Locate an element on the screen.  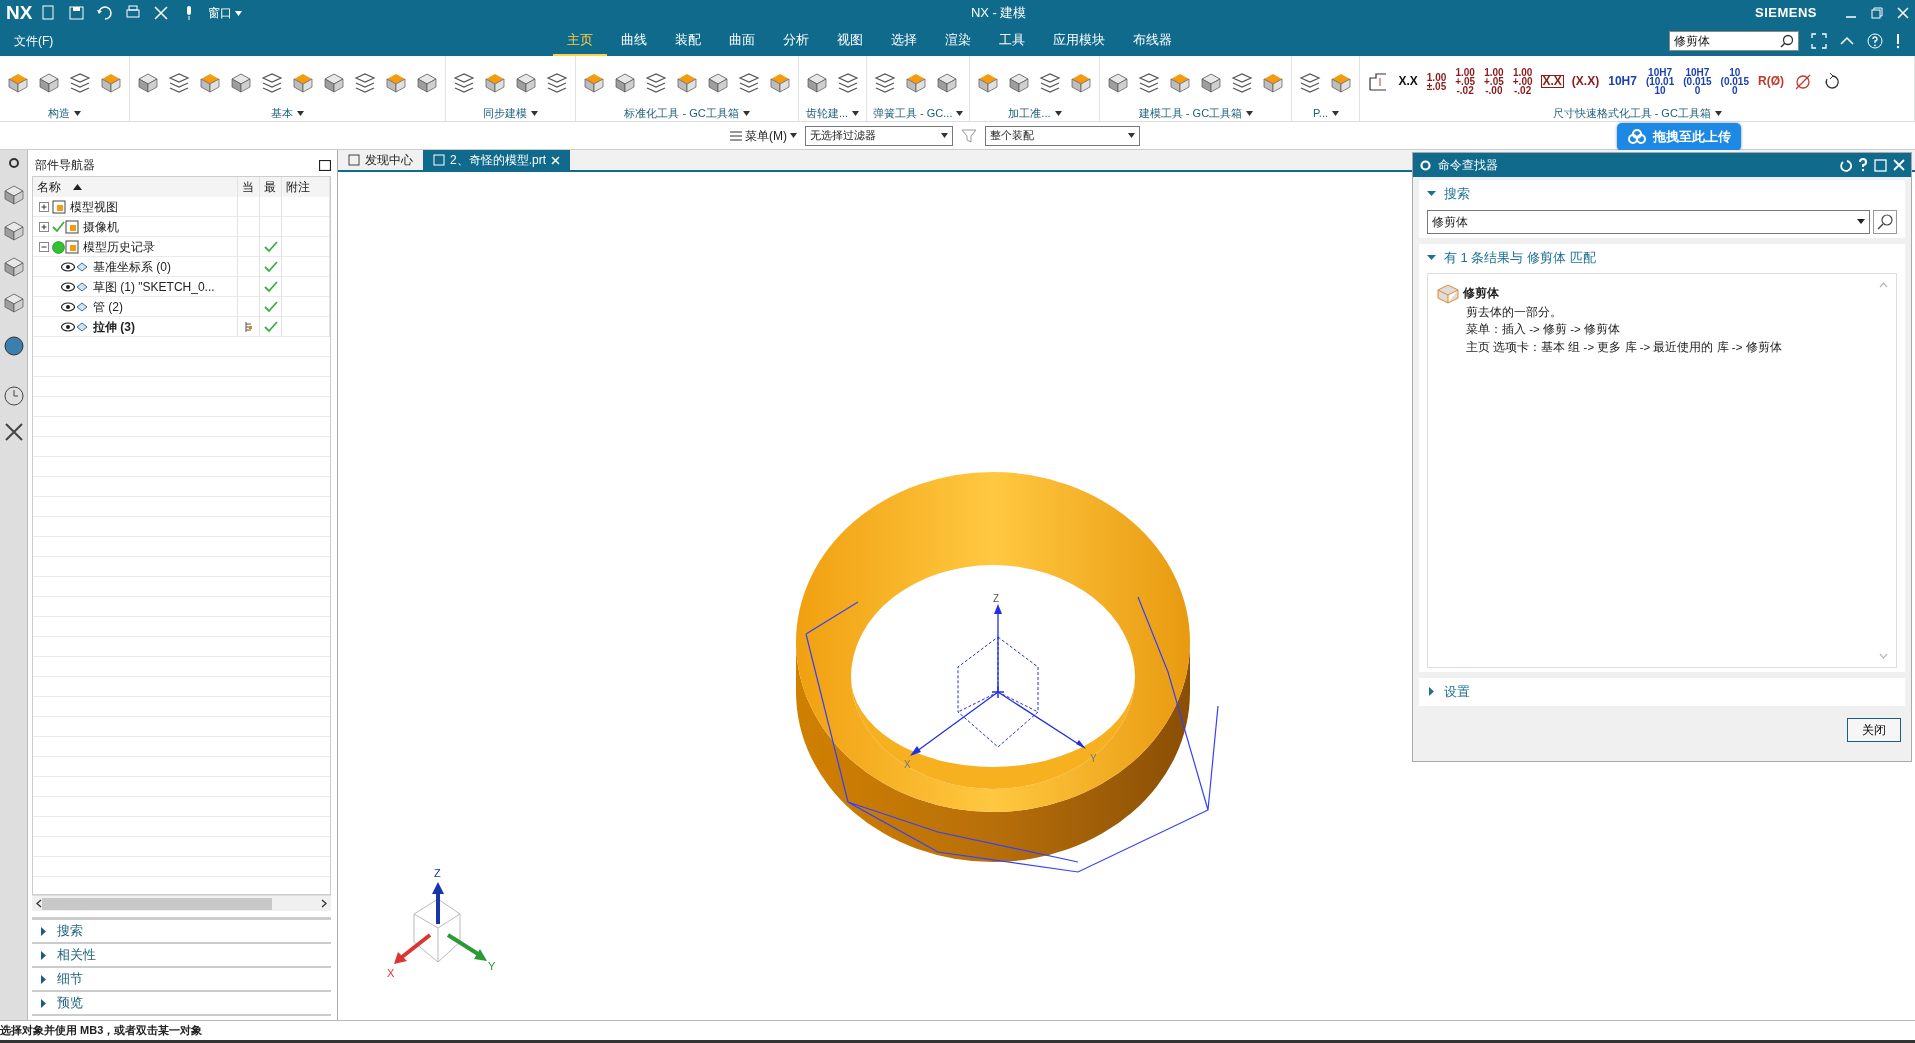
section-header: 搜索 is located at coordinates (1457, 194).